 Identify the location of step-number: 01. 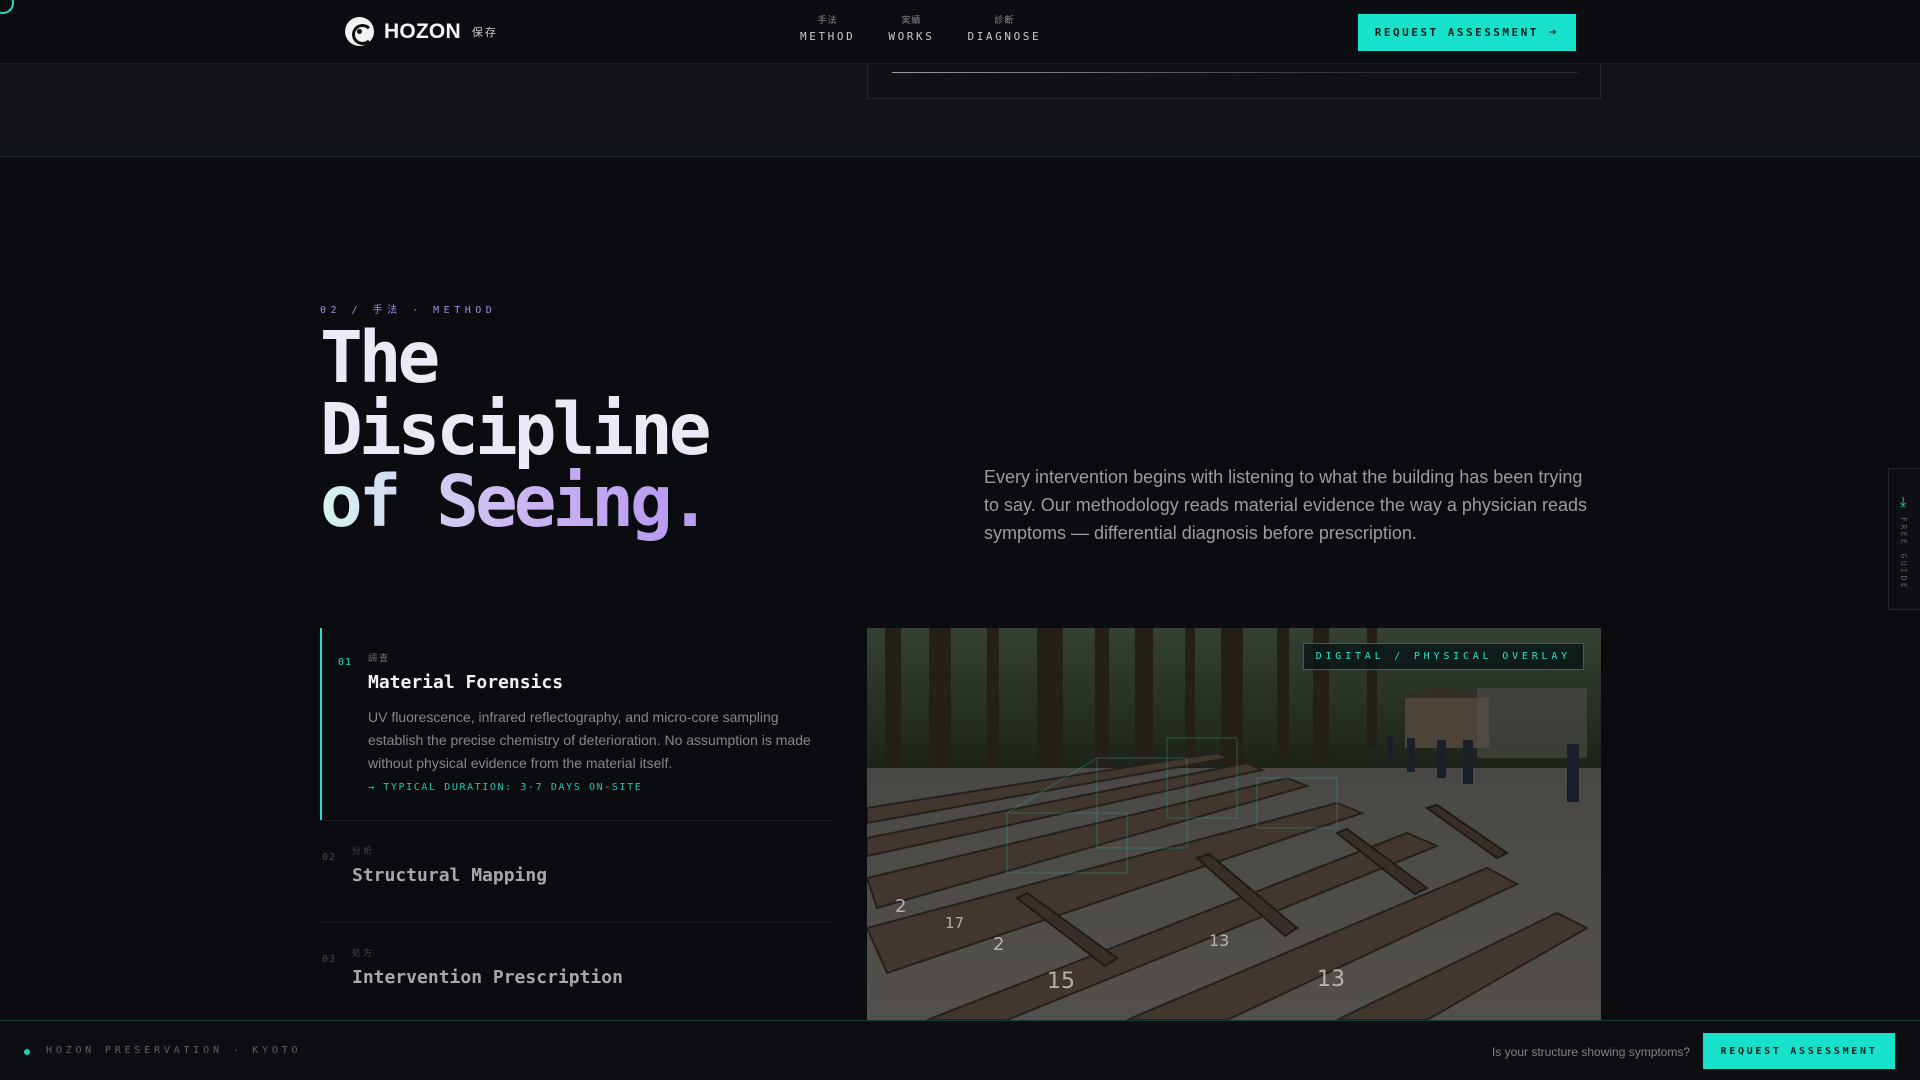
(345, 662).